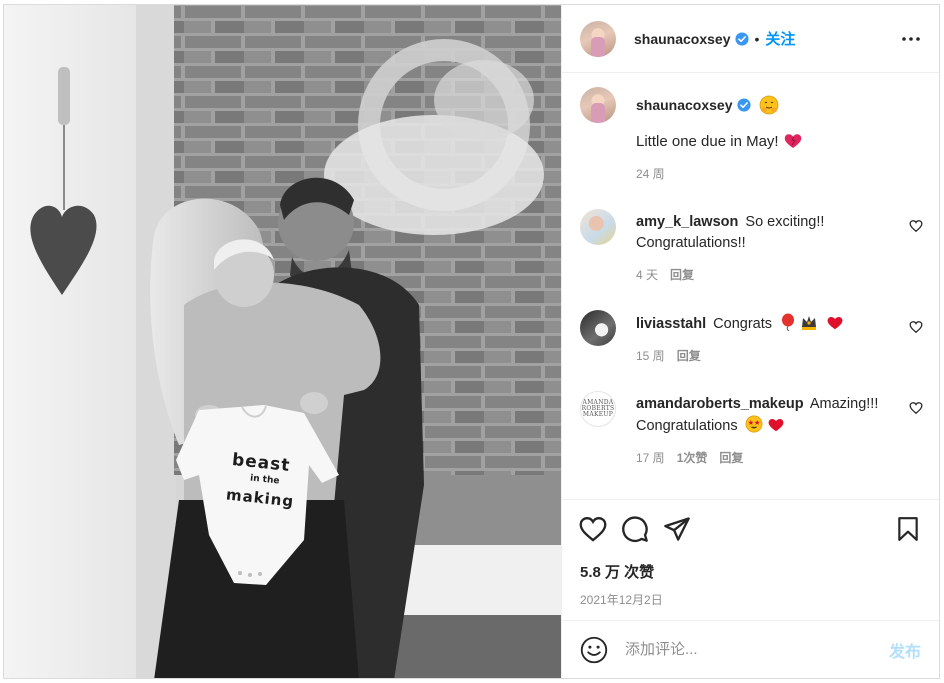 Image resolution: width=944 pixels, height=683 pixels. What do you see at coordinates (650, 173) in the screenshot?
I see `caption-time: 24 周` at bounding box center [650, 173].